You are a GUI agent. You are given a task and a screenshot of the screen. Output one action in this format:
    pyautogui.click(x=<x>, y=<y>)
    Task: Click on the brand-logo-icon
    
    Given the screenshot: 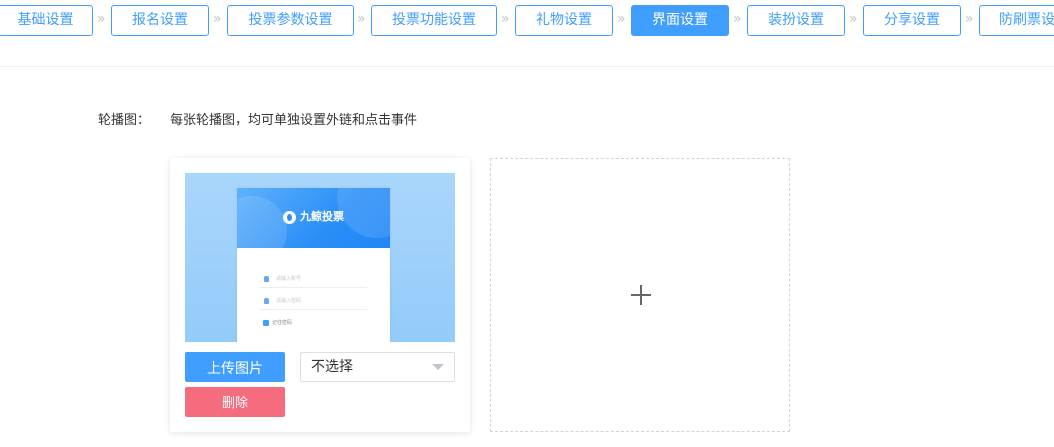 What is the action you would take?
    pyautogui.click(x=289, y=217)
    